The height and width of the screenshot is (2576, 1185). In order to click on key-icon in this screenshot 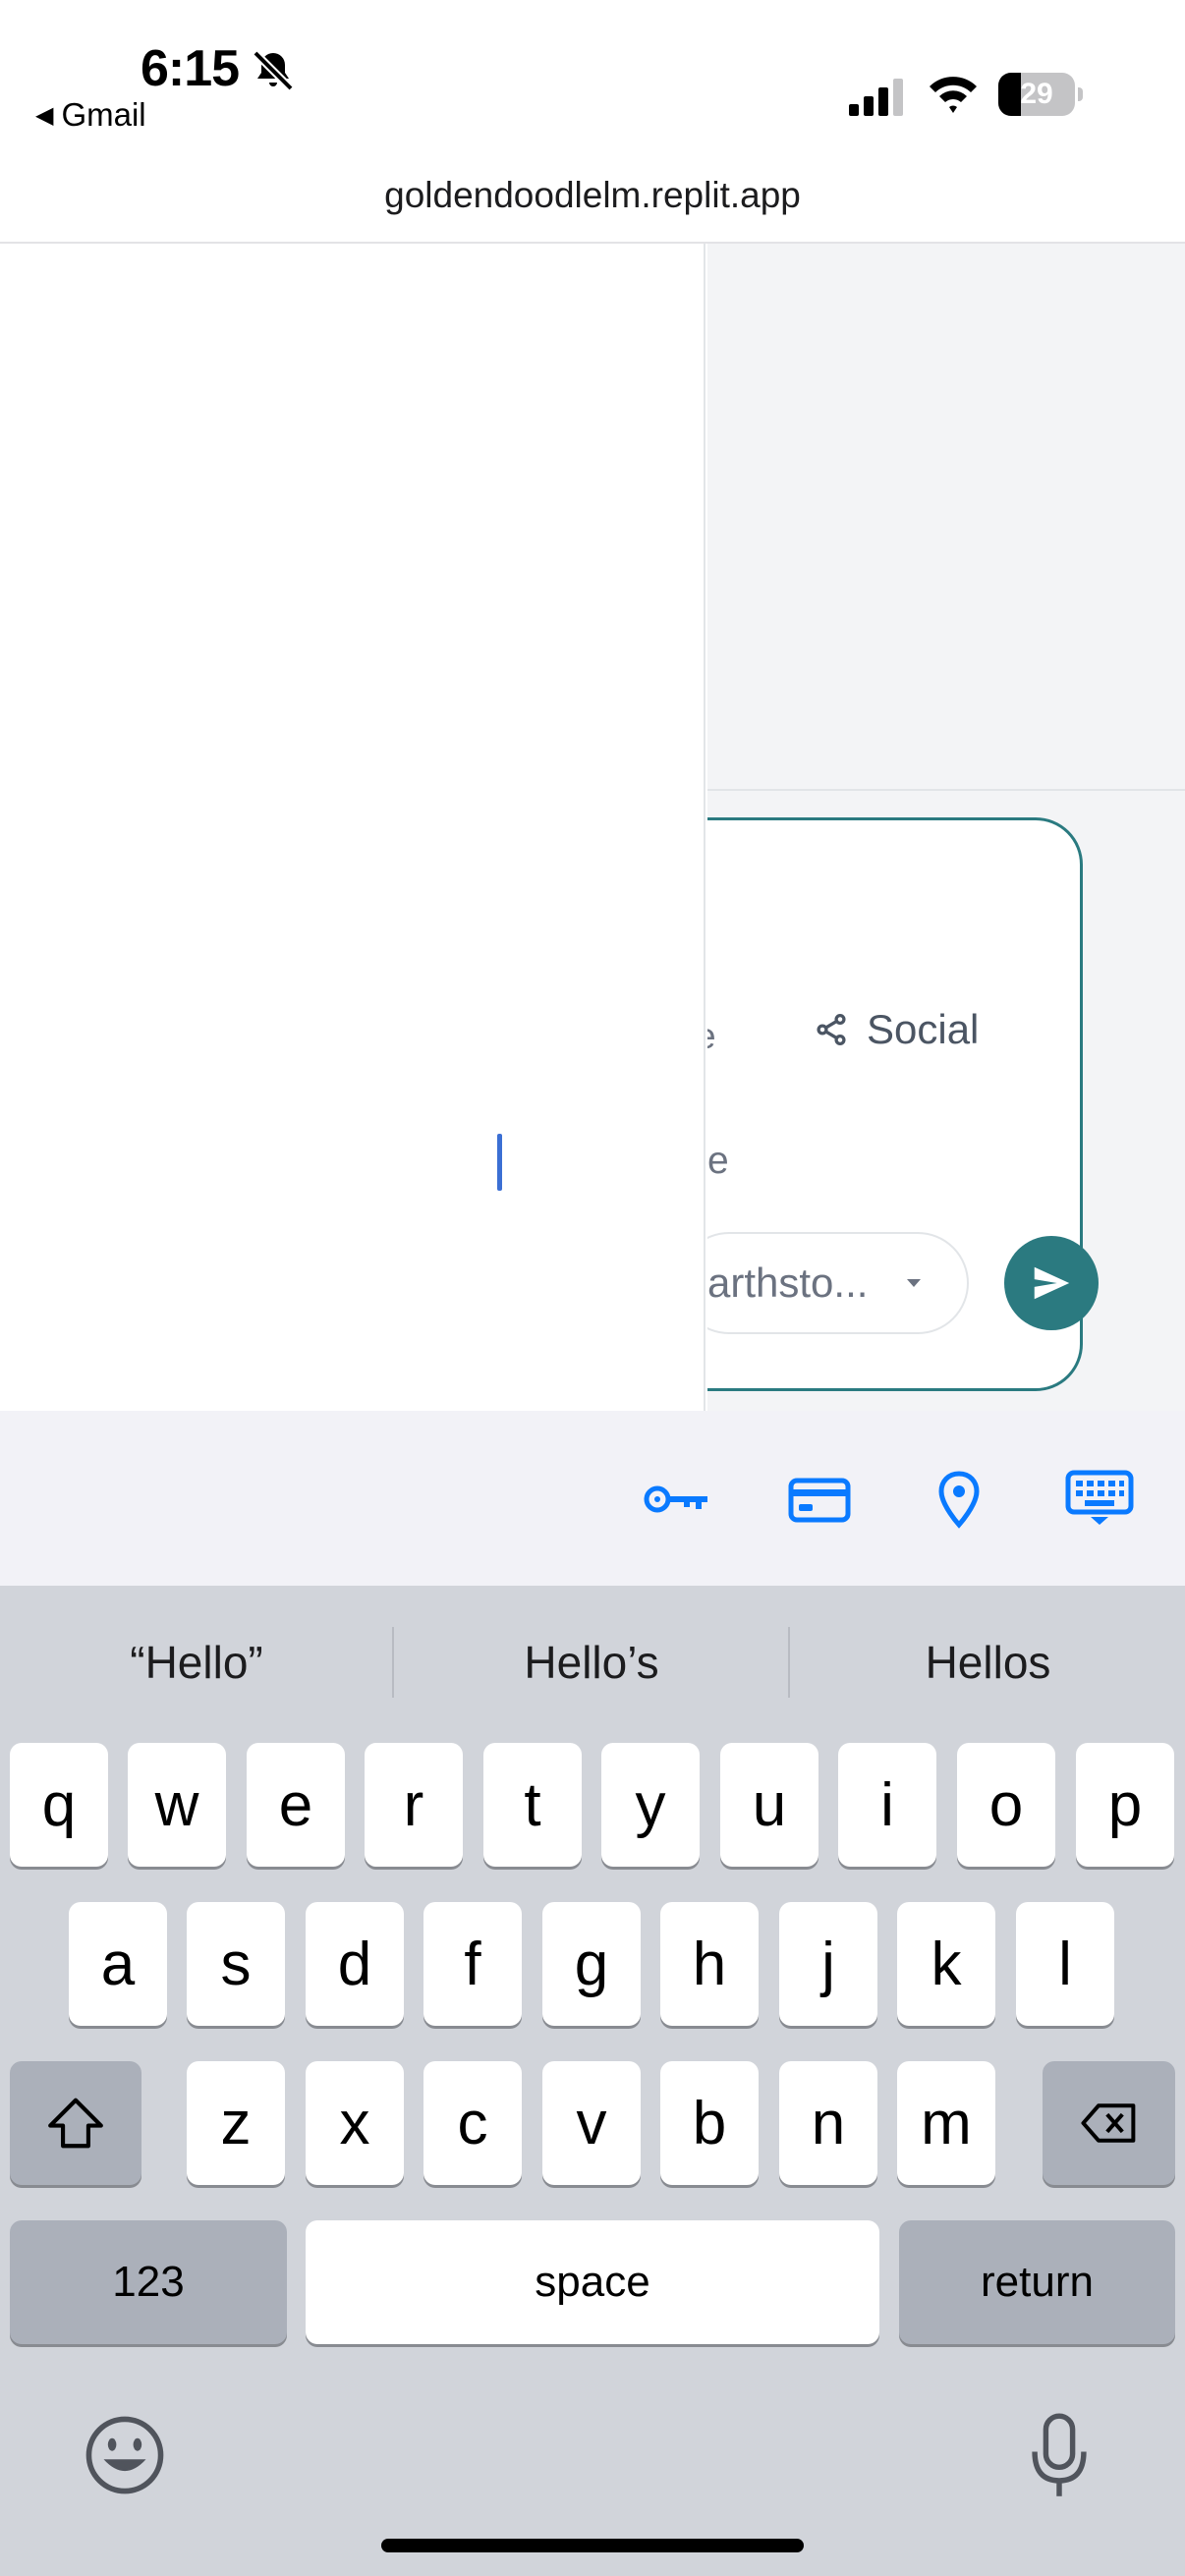, I will do `click(676, 1499)`.